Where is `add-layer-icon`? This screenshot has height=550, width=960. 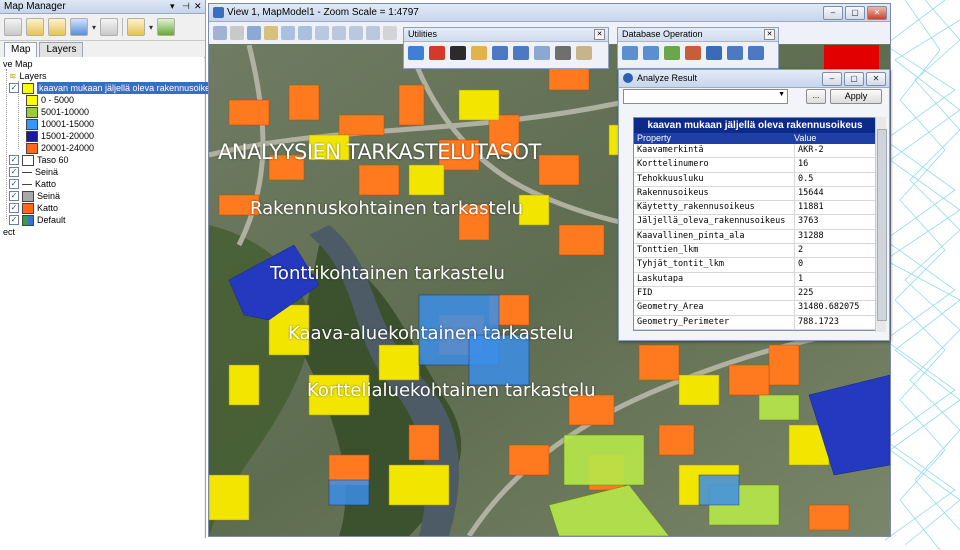 add-layer-icon is located at coordinates (79, 27).